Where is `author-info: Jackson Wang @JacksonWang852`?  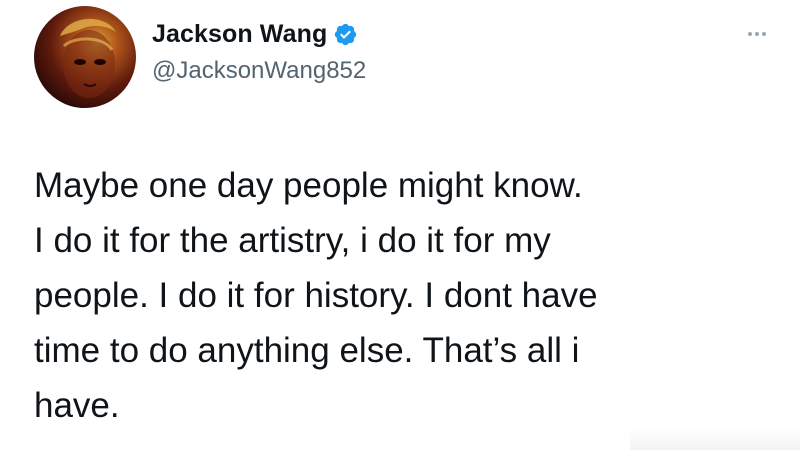 author-info: Jackson Wang @JacksonWang852 is located at coordinates (259, 52).